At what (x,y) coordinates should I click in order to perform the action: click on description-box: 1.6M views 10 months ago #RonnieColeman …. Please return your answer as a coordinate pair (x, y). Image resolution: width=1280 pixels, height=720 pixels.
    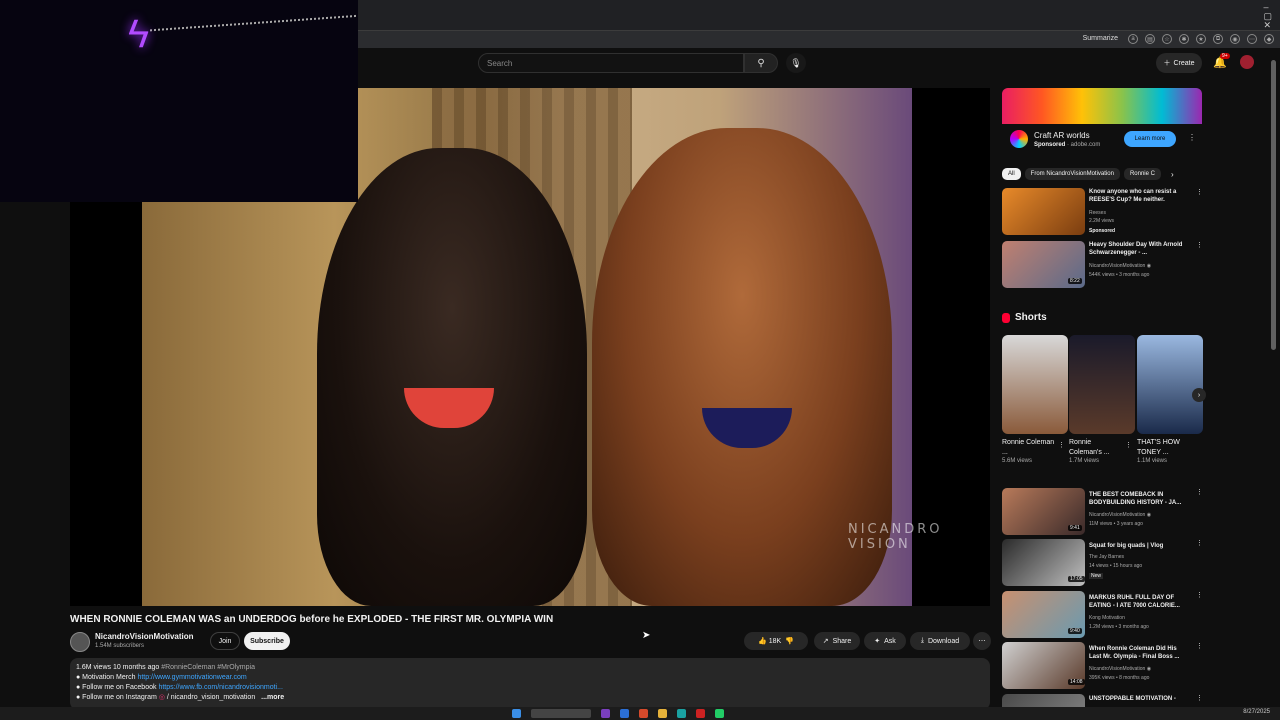
    Looking at the image, I should click on (530, 684).